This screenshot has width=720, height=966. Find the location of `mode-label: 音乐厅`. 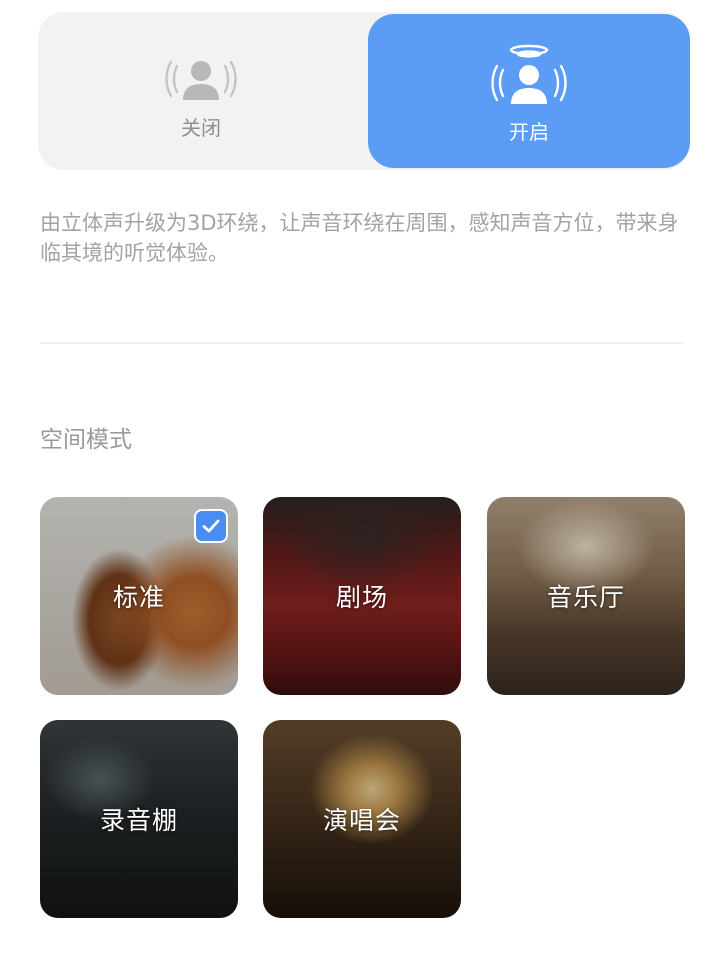

mode-label: 音乐厅 is located at coordinates (585, 597).